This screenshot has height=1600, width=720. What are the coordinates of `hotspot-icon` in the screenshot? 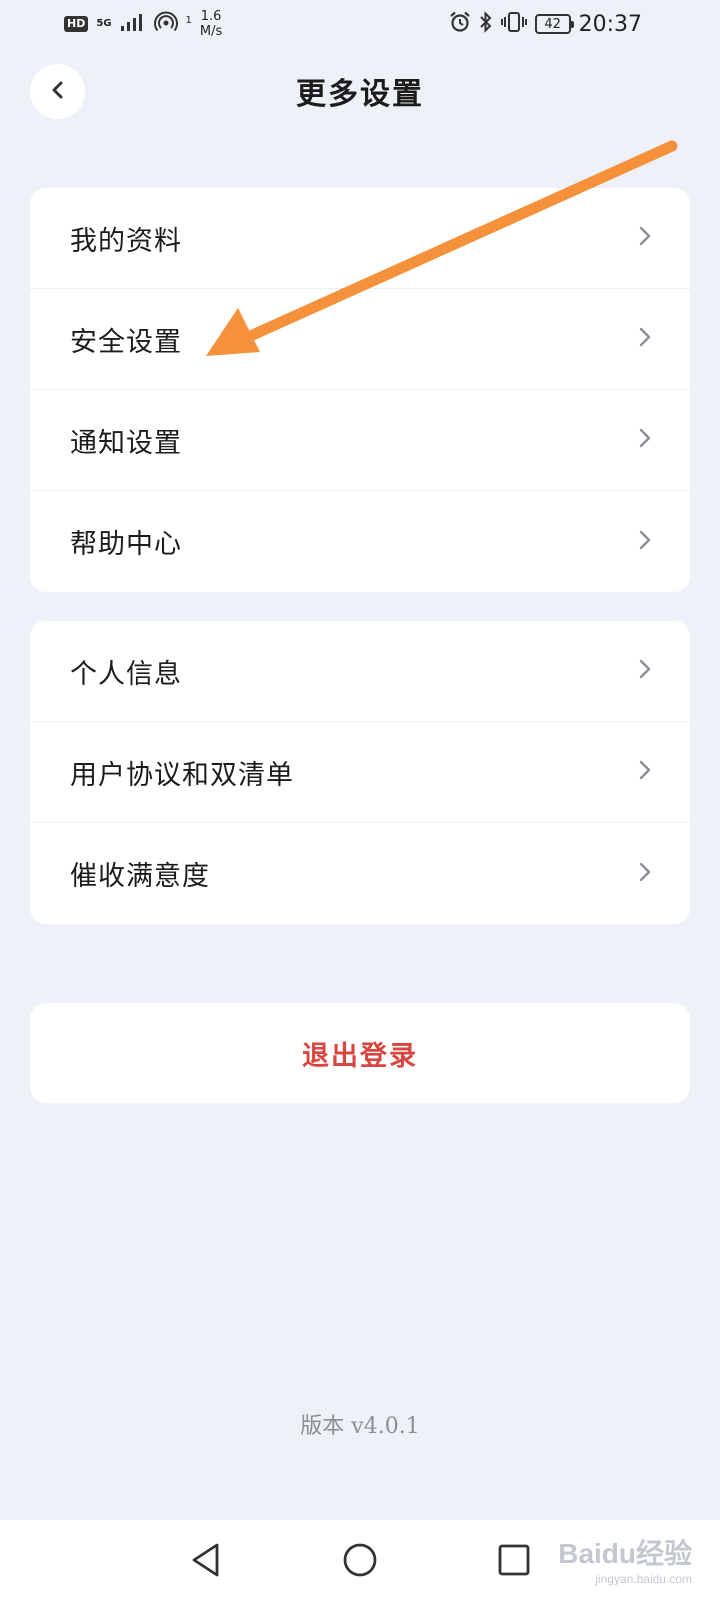 It's located at (165, 24).